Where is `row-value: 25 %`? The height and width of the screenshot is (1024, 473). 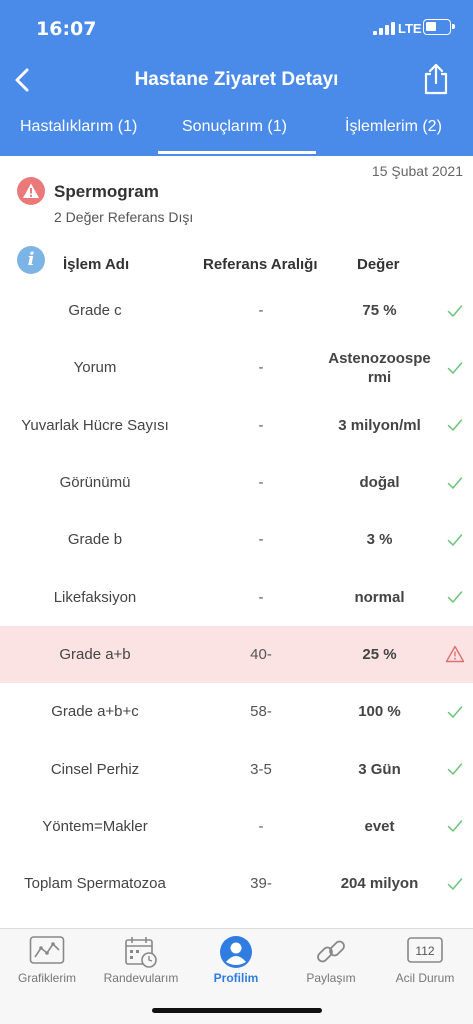 row-value: 25 % is located at coordinates (379, 654).